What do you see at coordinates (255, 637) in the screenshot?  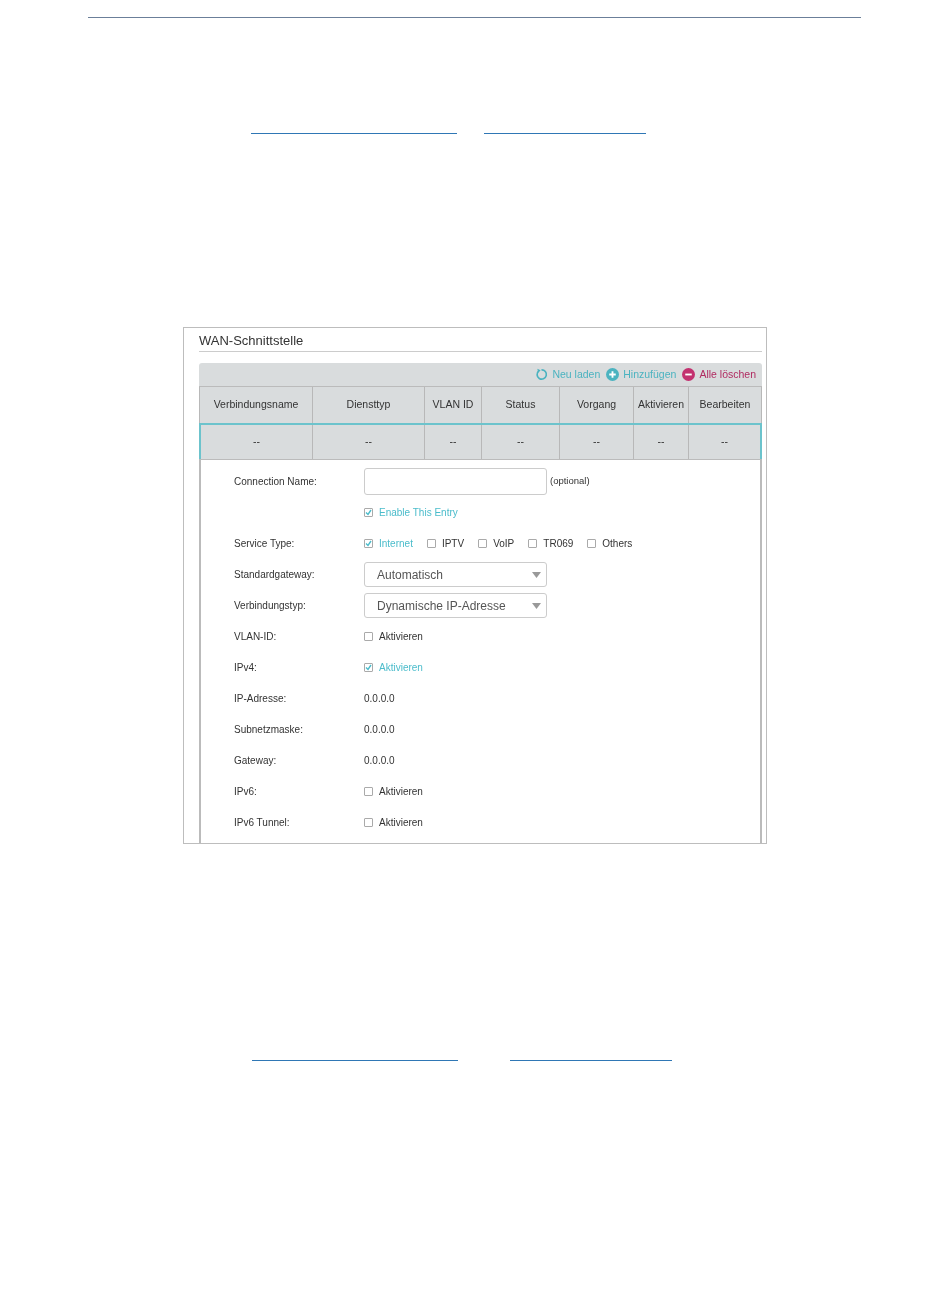 I see `field-label: VLAN-ID:` at bounding box center [255, 637].